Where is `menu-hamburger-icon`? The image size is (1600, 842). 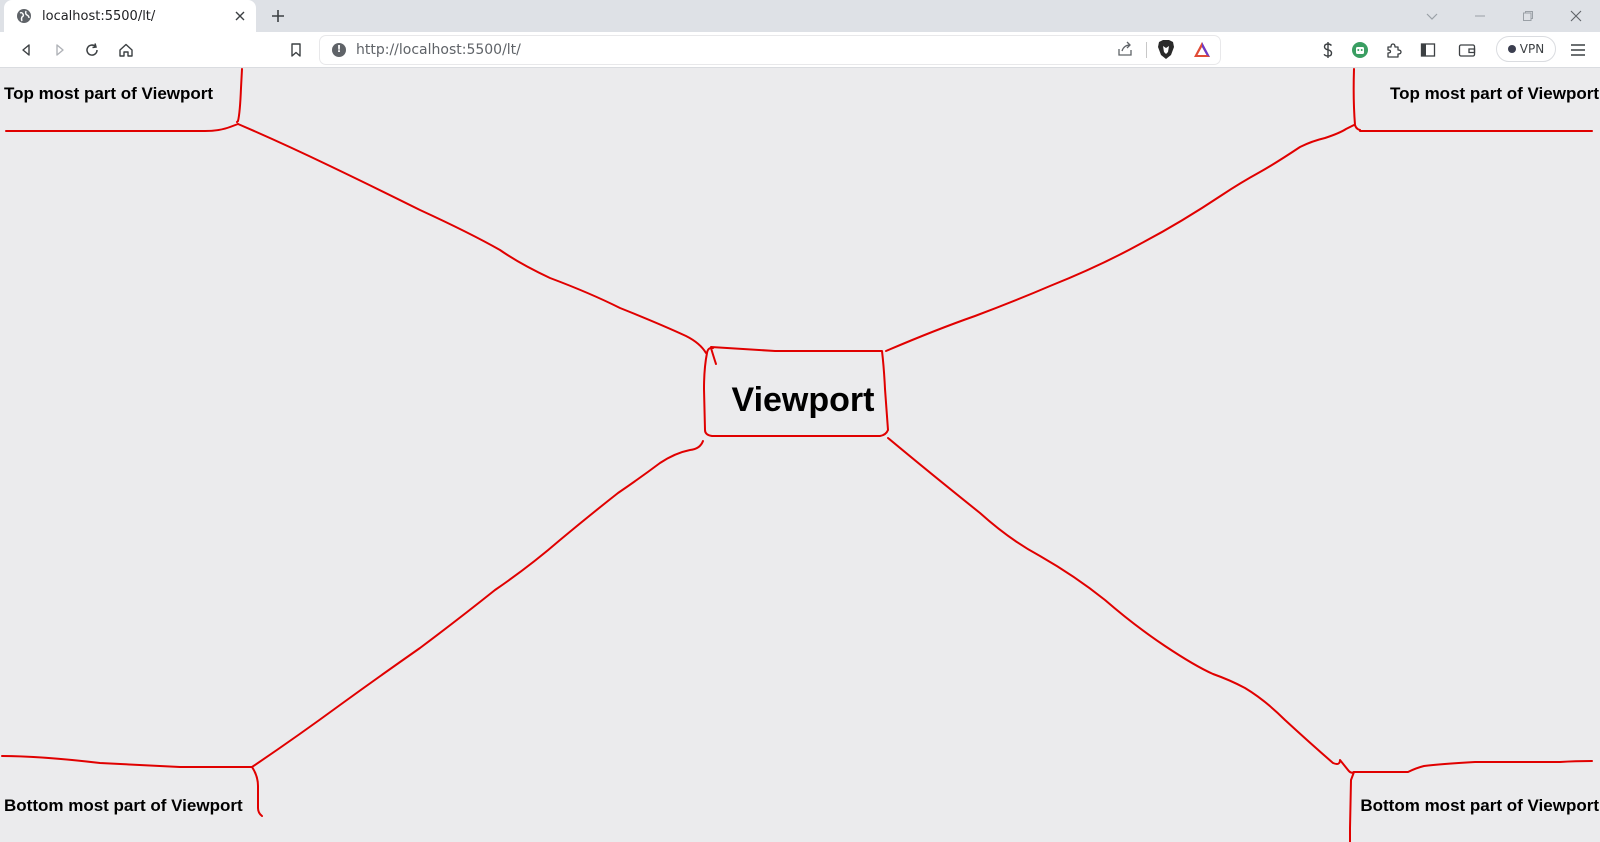
menu-hamburger-icon is located at coordinates (1578, 50).